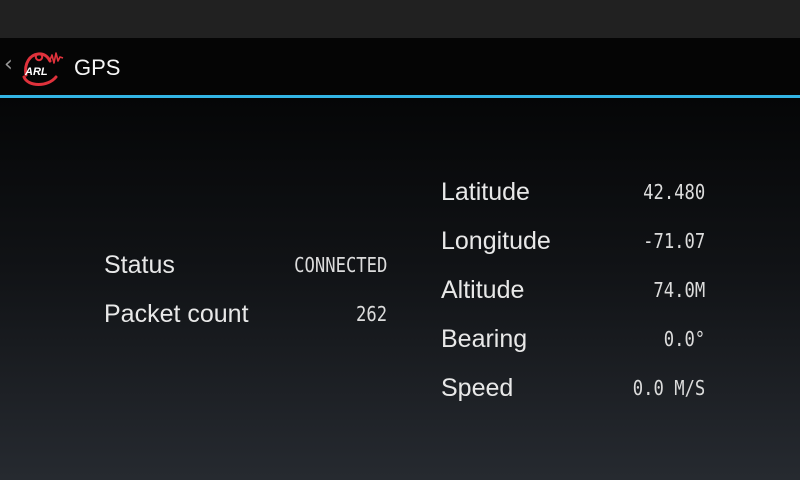 The width and height of the screenshot is (800, 480). I want to click on altitude-label: Altitude, so click(483, 290).